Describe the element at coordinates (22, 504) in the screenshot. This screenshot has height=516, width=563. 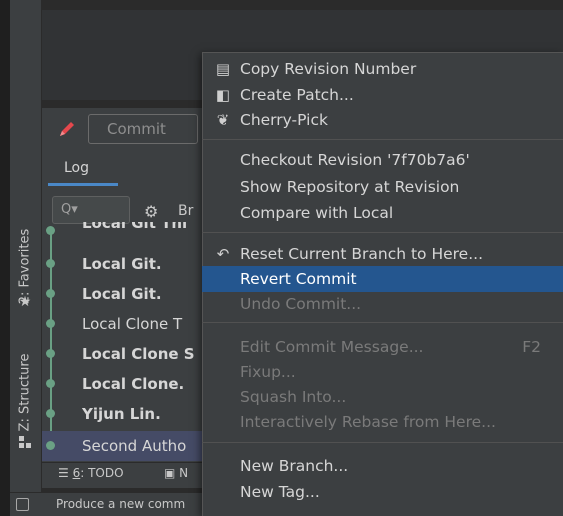
I see `square-icon` at that location.